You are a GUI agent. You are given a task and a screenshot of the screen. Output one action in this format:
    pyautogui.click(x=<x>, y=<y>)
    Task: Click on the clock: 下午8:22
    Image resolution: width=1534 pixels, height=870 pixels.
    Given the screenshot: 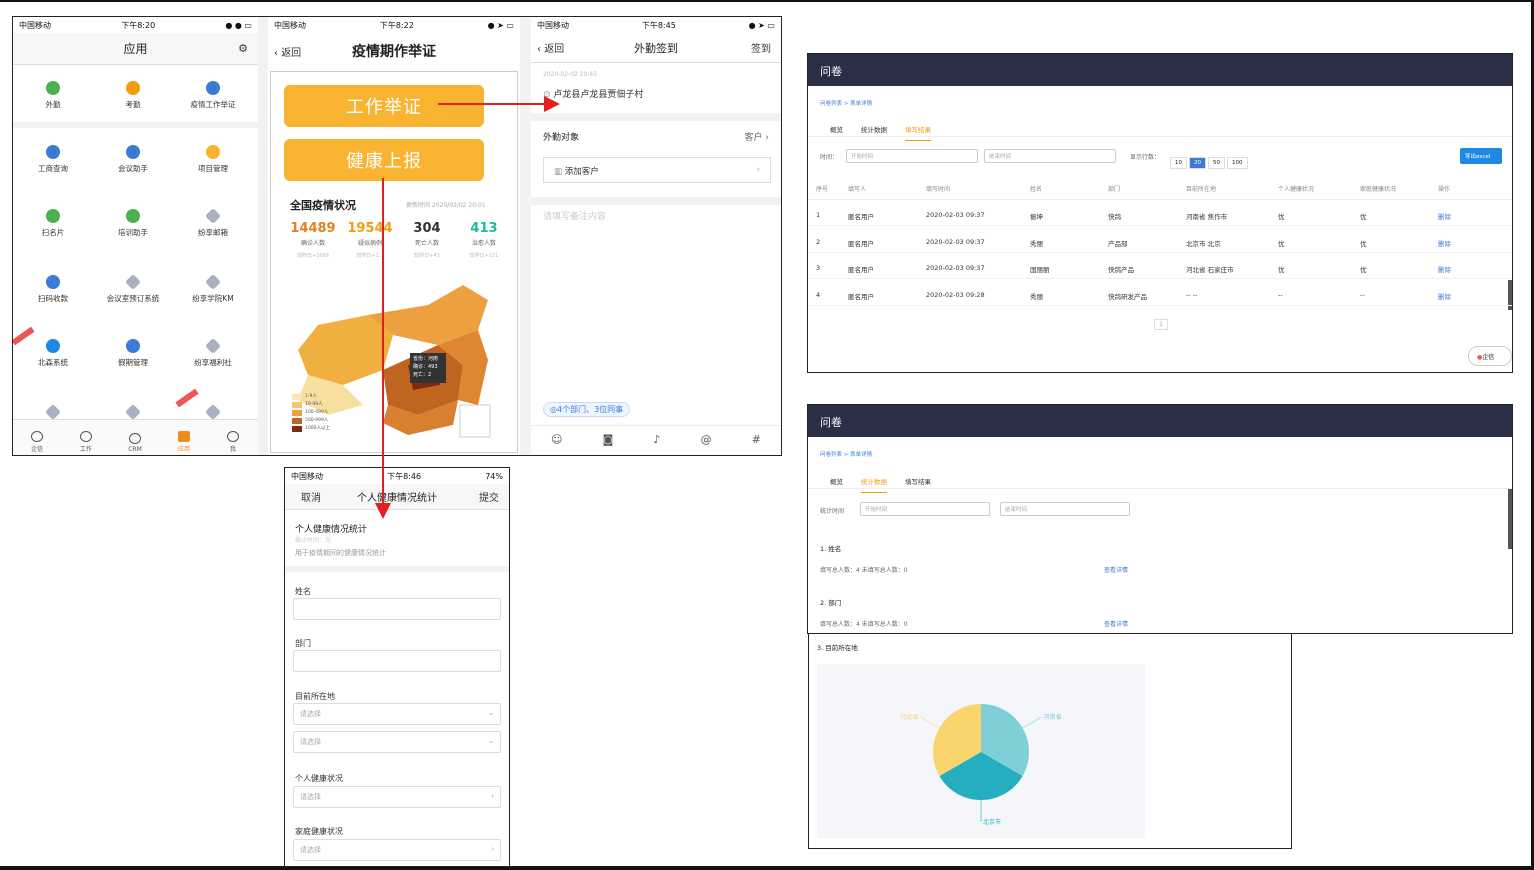 What is the action you would take?
    pyautogui.click(x=396, y=25)
    